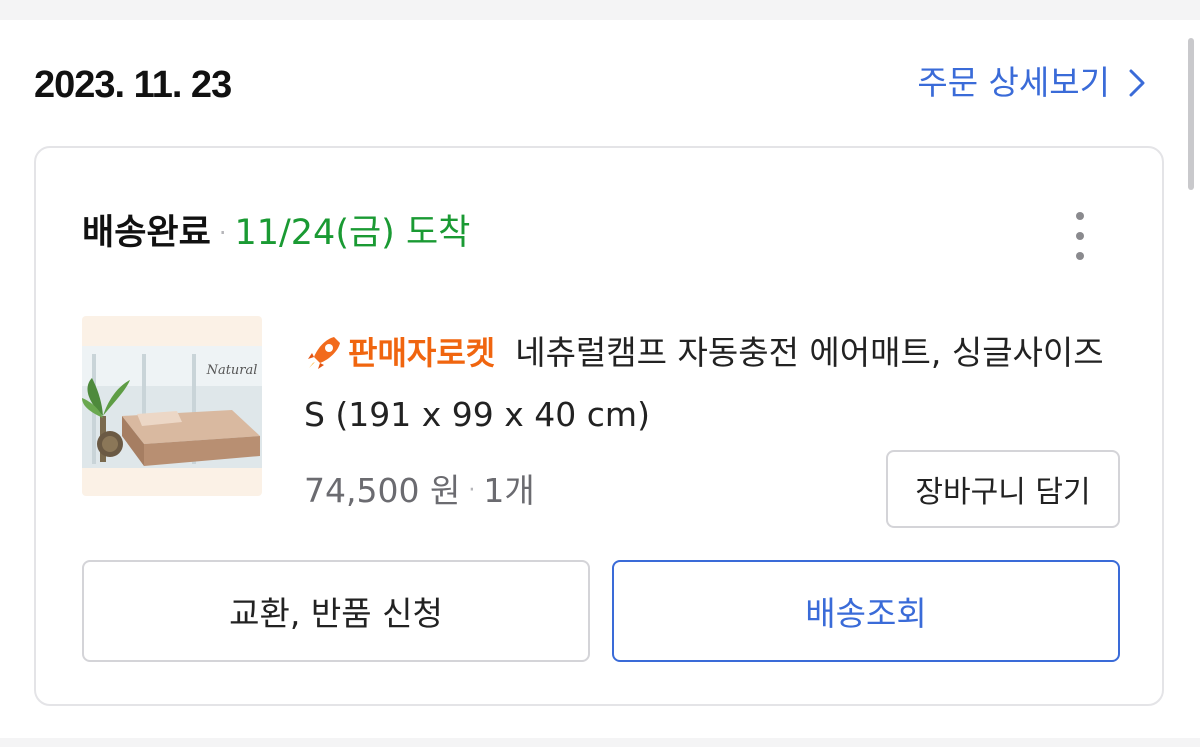  I want to click on add-to-cart-button: 장바구니 담기, so click(1003, 489).